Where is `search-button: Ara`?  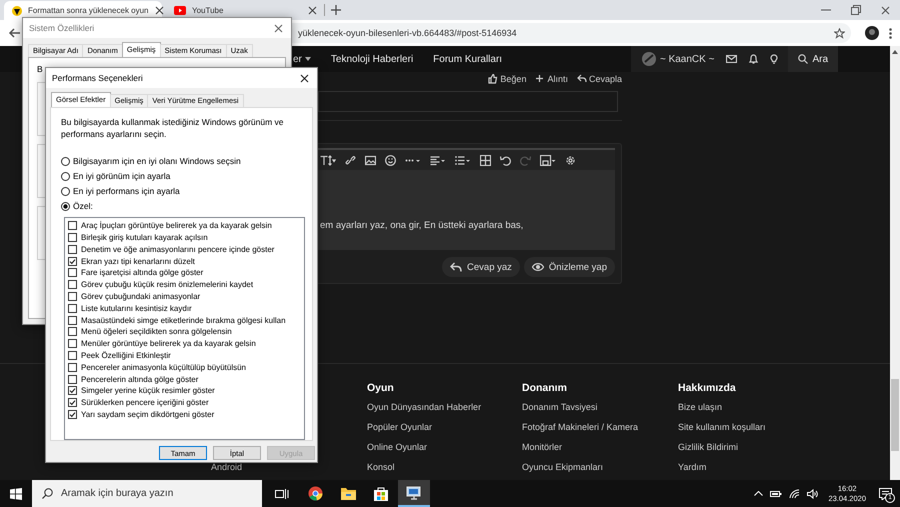
search-button: Ara is located at coordinates (813, 59).